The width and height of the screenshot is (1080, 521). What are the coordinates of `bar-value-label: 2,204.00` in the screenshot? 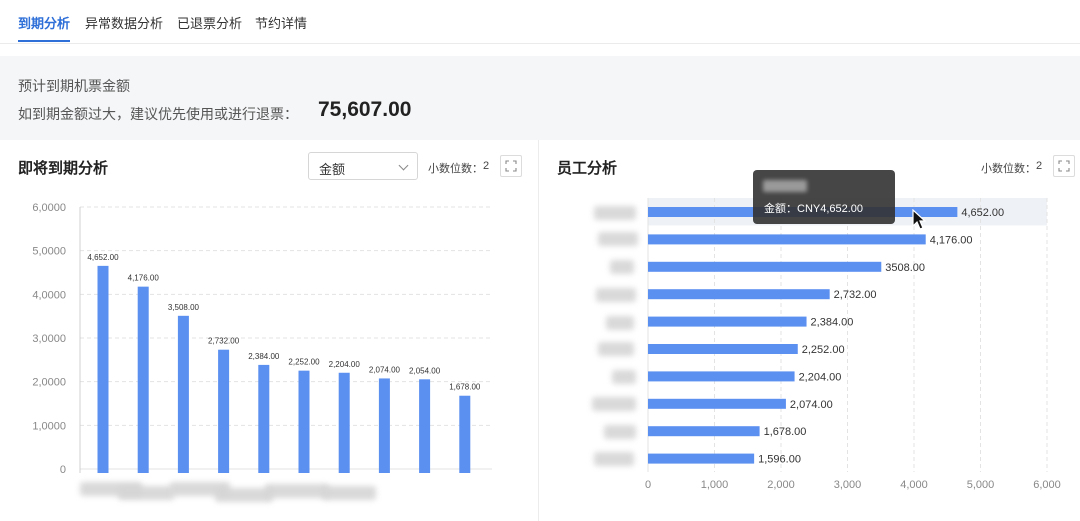 It's located at (820, 377).